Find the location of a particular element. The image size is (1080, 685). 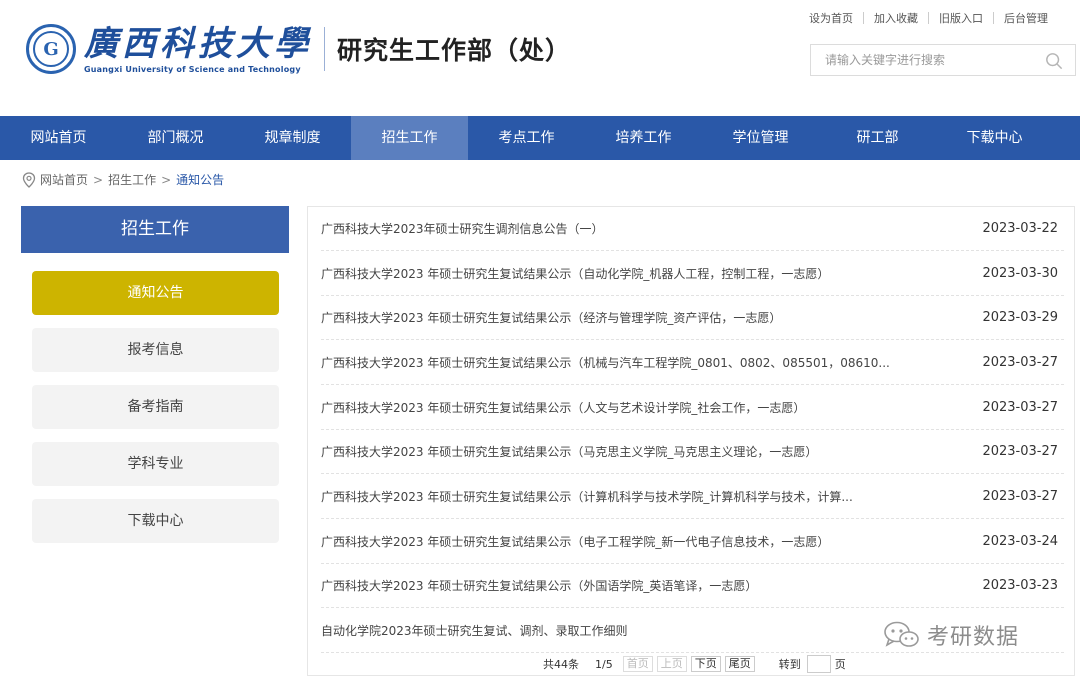

total-count: 共44条 is located at coordinates (561, 664).